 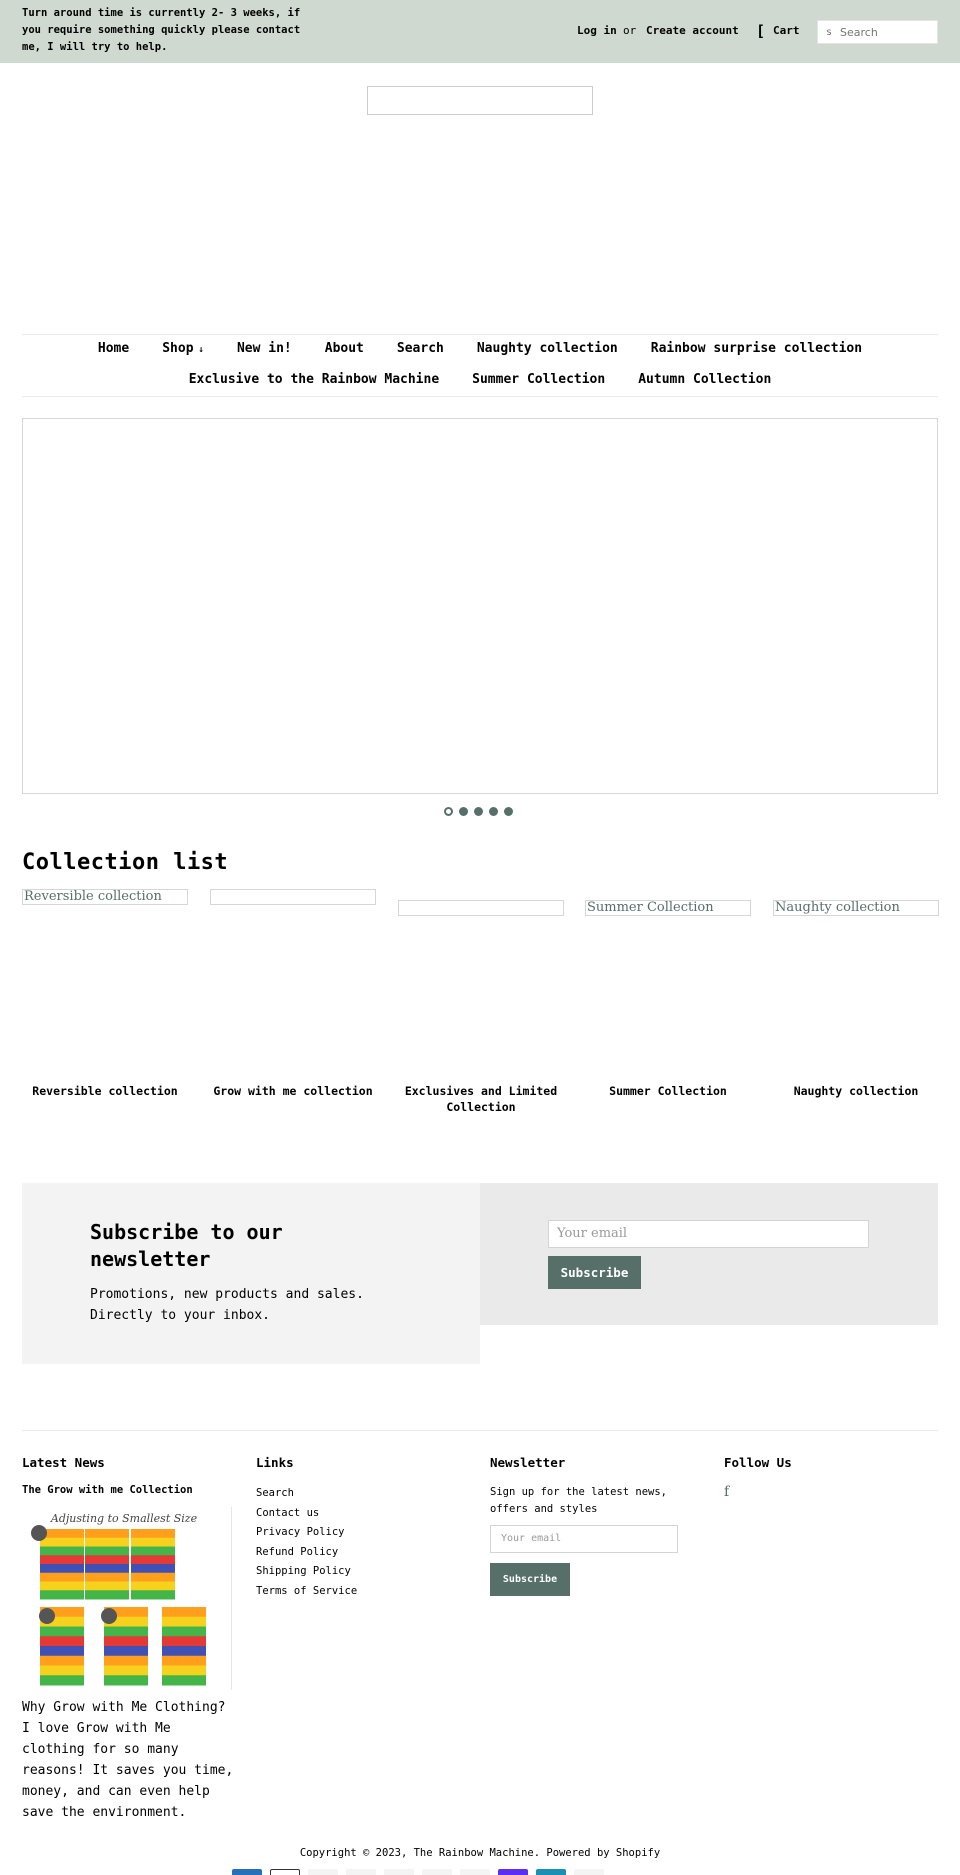 I want to click on nav-item-rainbow-surprise: Rainbow surprise collection, so click(x=756, y=348).